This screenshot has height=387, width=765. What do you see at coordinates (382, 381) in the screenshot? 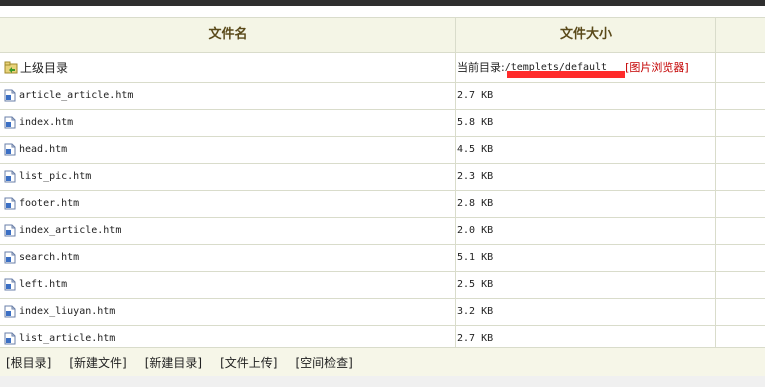
I see `bottom-strip` at bounding box center [382, 381].